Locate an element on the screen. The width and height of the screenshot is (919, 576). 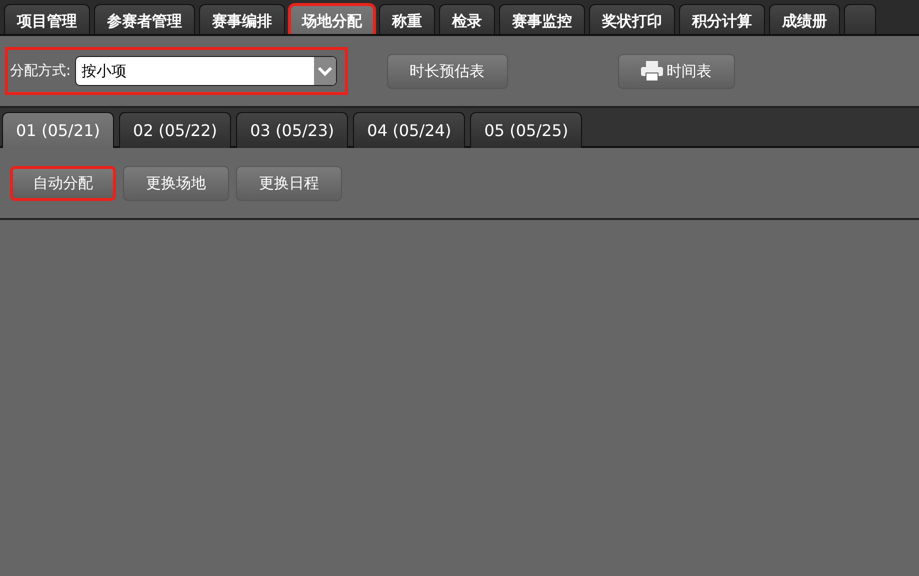
day-tab: 04 (05/24) is located at coordinates (409, 130).